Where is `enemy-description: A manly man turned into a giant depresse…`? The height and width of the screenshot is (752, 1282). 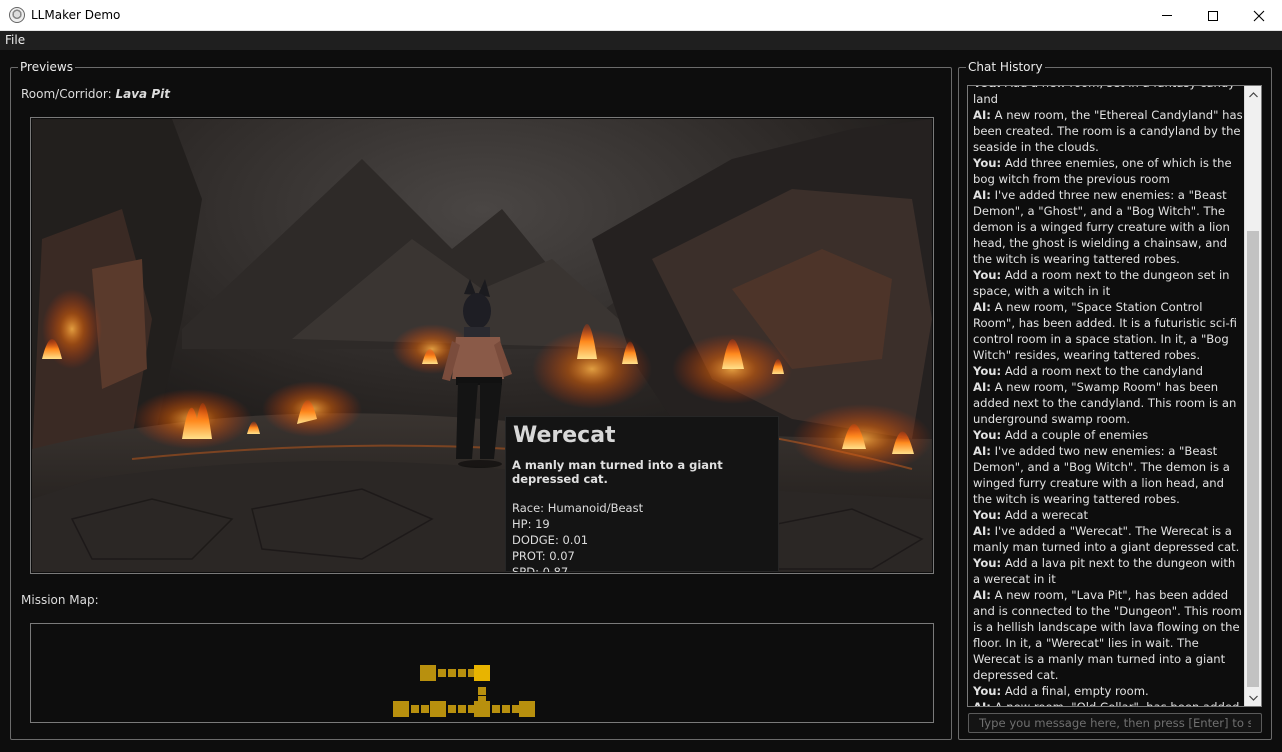
enemy-description: A manly man turned into a giant depresse… is located at coordinates (617, 472).